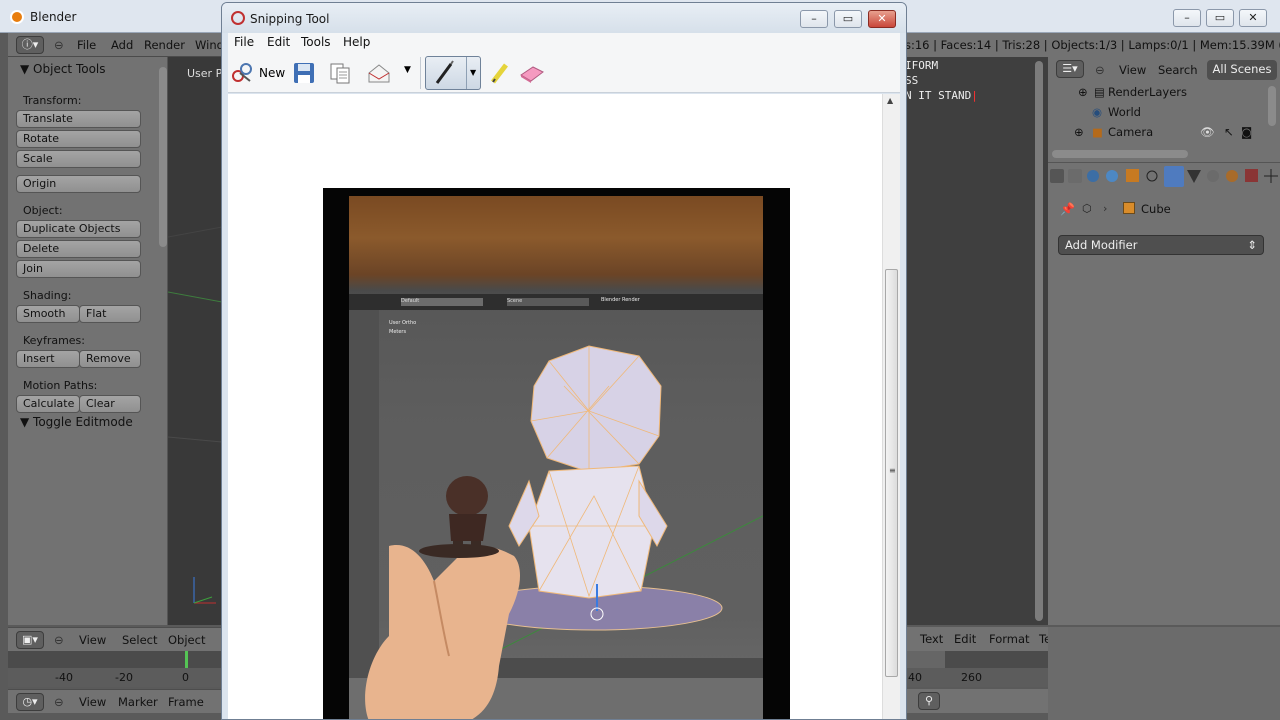 This screenshot has height=720, width=1280. What do you see at coordinates (978, 639) in the screenshot?
I see `text-editor-header: Text Edit Format Te` at bounding box center [978, 639].